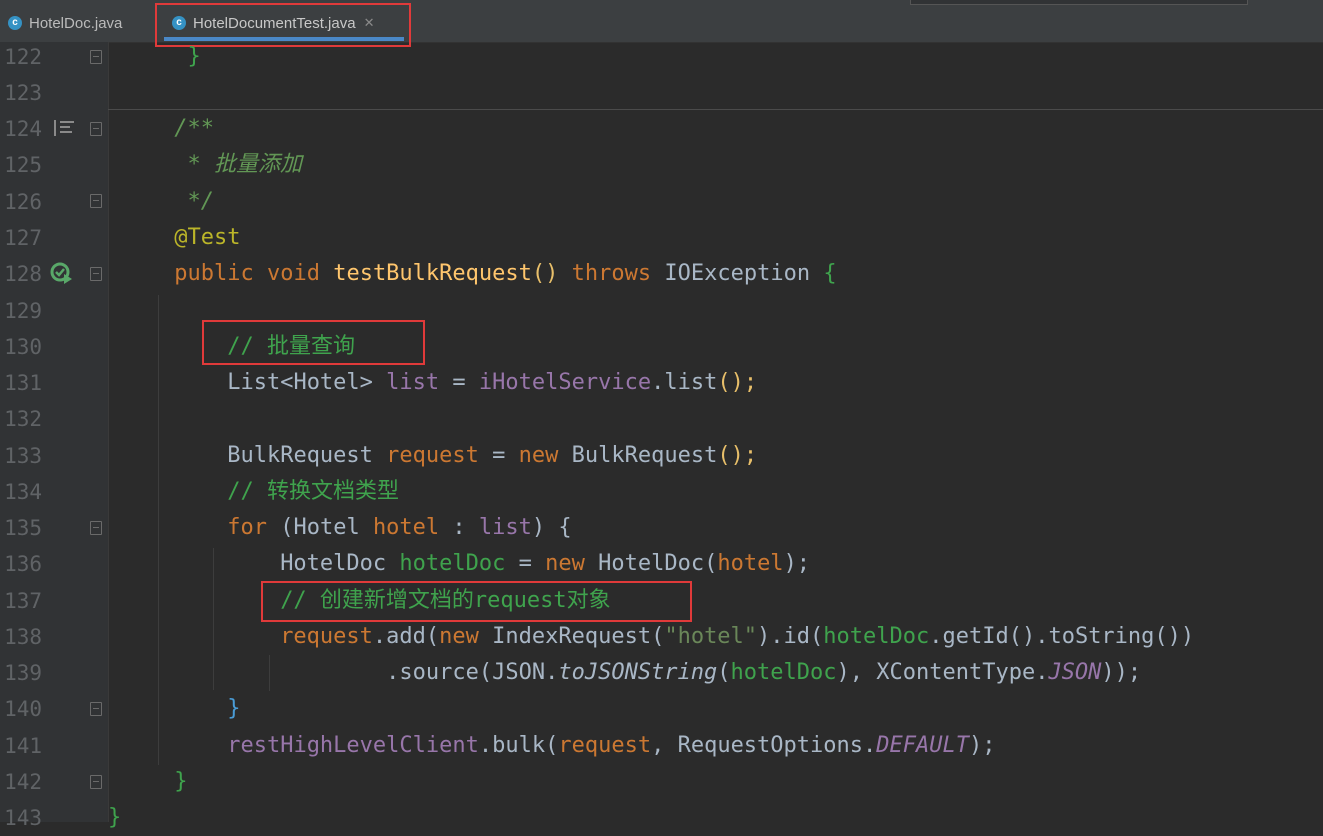  I want to click on code-line-140: }, so click(234, 708).